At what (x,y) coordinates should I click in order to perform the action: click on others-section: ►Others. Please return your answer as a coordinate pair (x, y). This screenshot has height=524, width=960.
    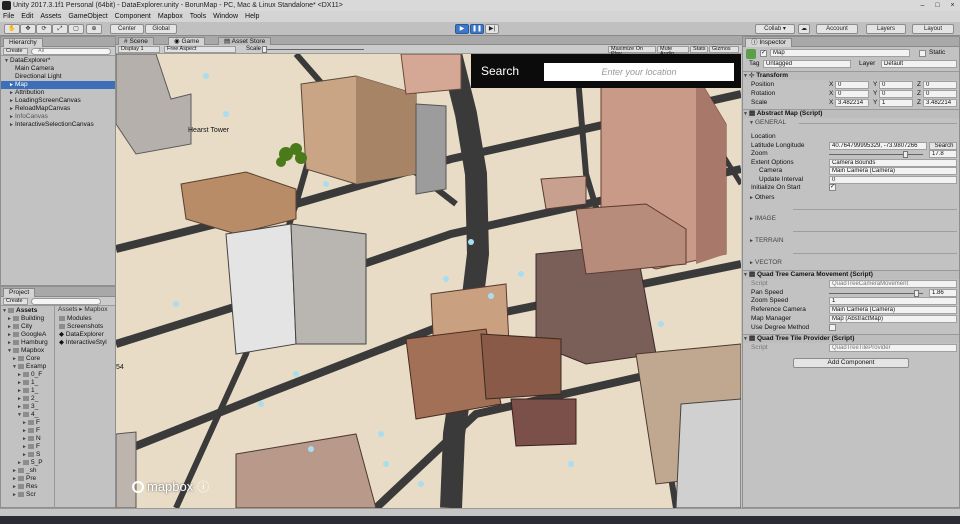
    Looking at the image, I should click on (762, 198).